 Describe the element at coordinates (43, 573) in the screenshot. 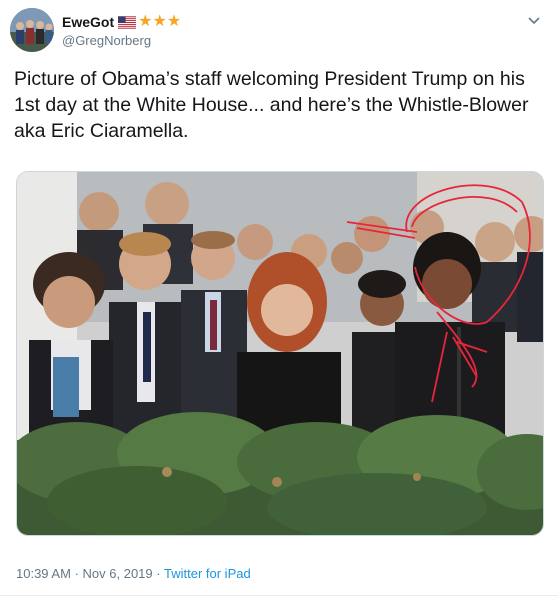

I see `tweet-time: 10:39 AM` at that location.